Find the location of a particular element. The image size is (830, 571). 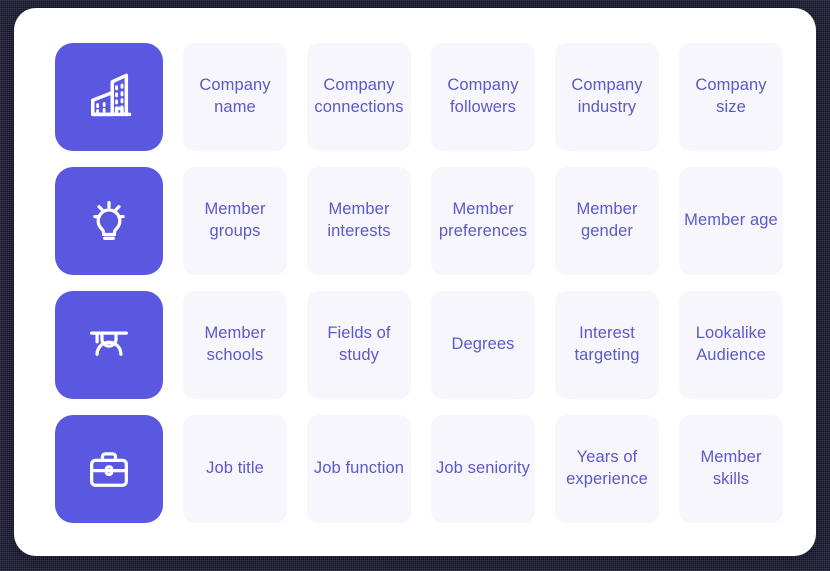

attribute-tile: Member preferences is located at coordinates (483, 221).